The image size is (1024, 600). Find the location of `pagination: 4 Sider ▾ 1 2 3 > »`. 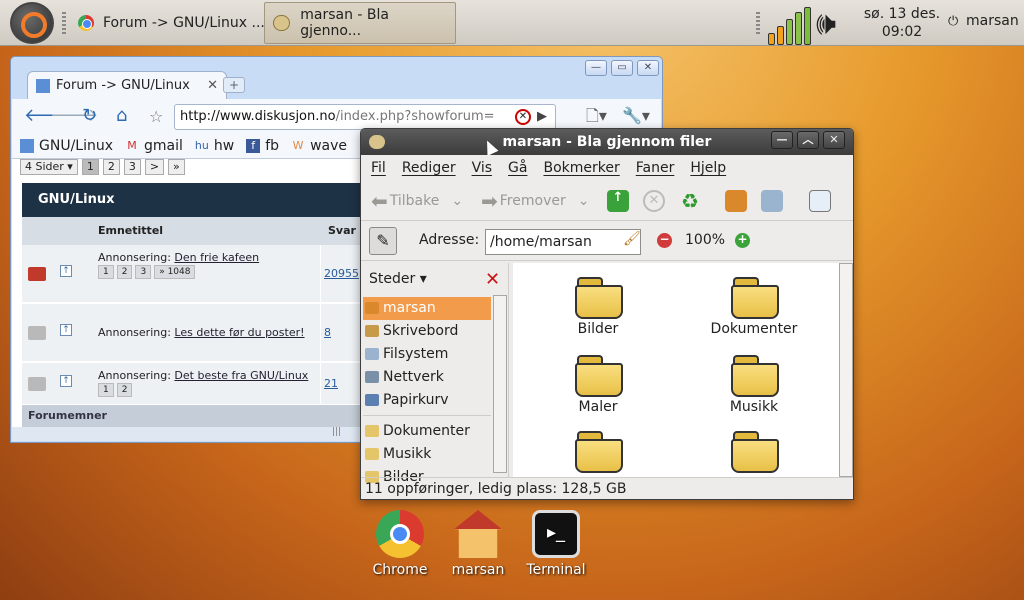

pagination: 4 Sider ▾ 1 2 3 > » is located at coordinates (104, 167).